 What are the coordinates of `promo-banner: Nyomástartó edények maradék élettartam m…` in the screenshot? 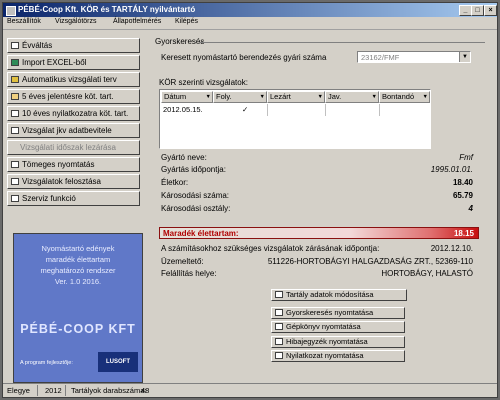 It's located at (78, 308).